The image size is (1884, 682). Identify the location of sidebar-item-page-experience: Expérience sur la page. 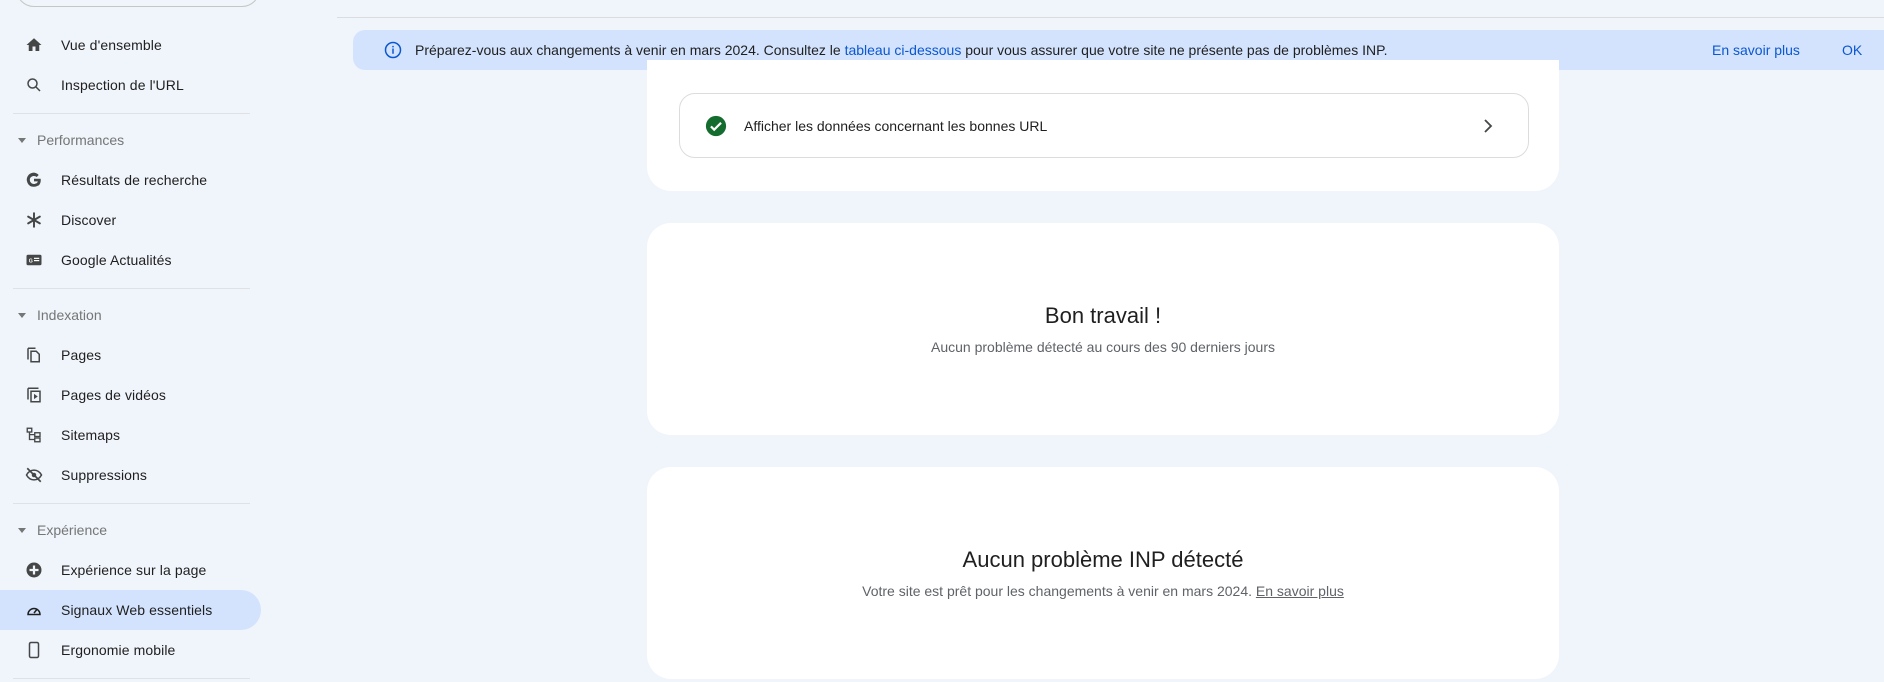
(130, 570).